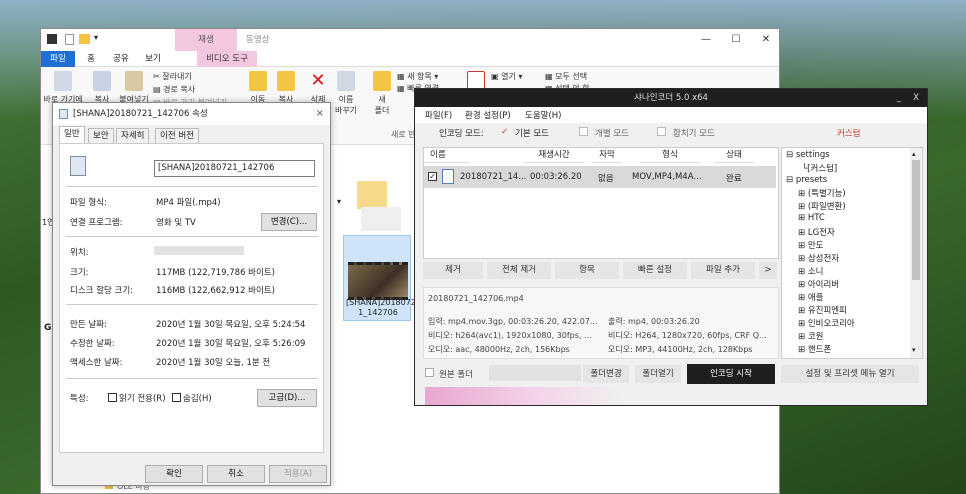  I want to click on tab-security: 보안, so click(101, 135).